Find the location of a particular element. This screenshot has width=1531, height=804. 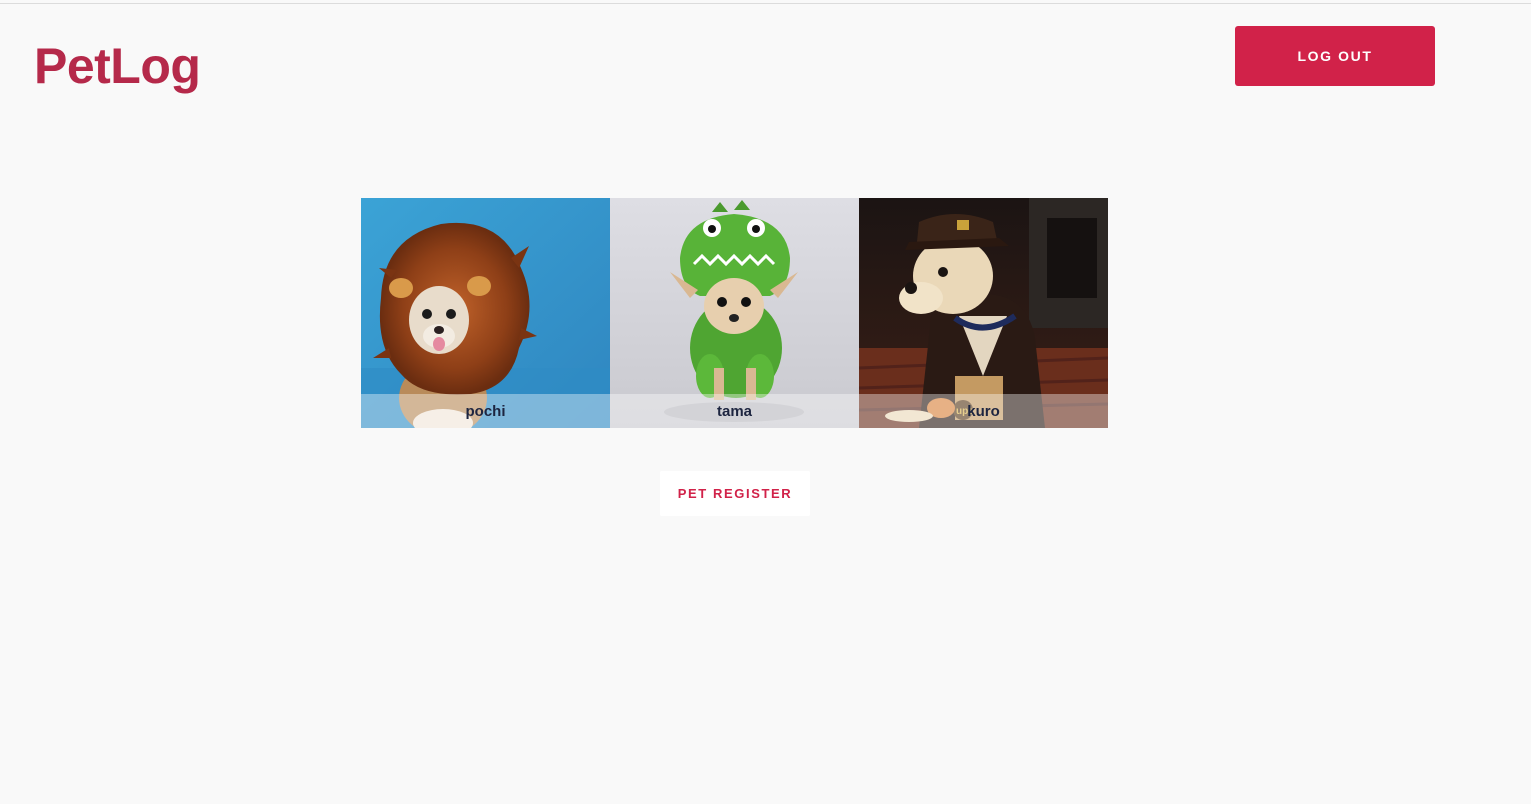

pet-register-button: PET REGISTER is located at coordinates (735, 493).